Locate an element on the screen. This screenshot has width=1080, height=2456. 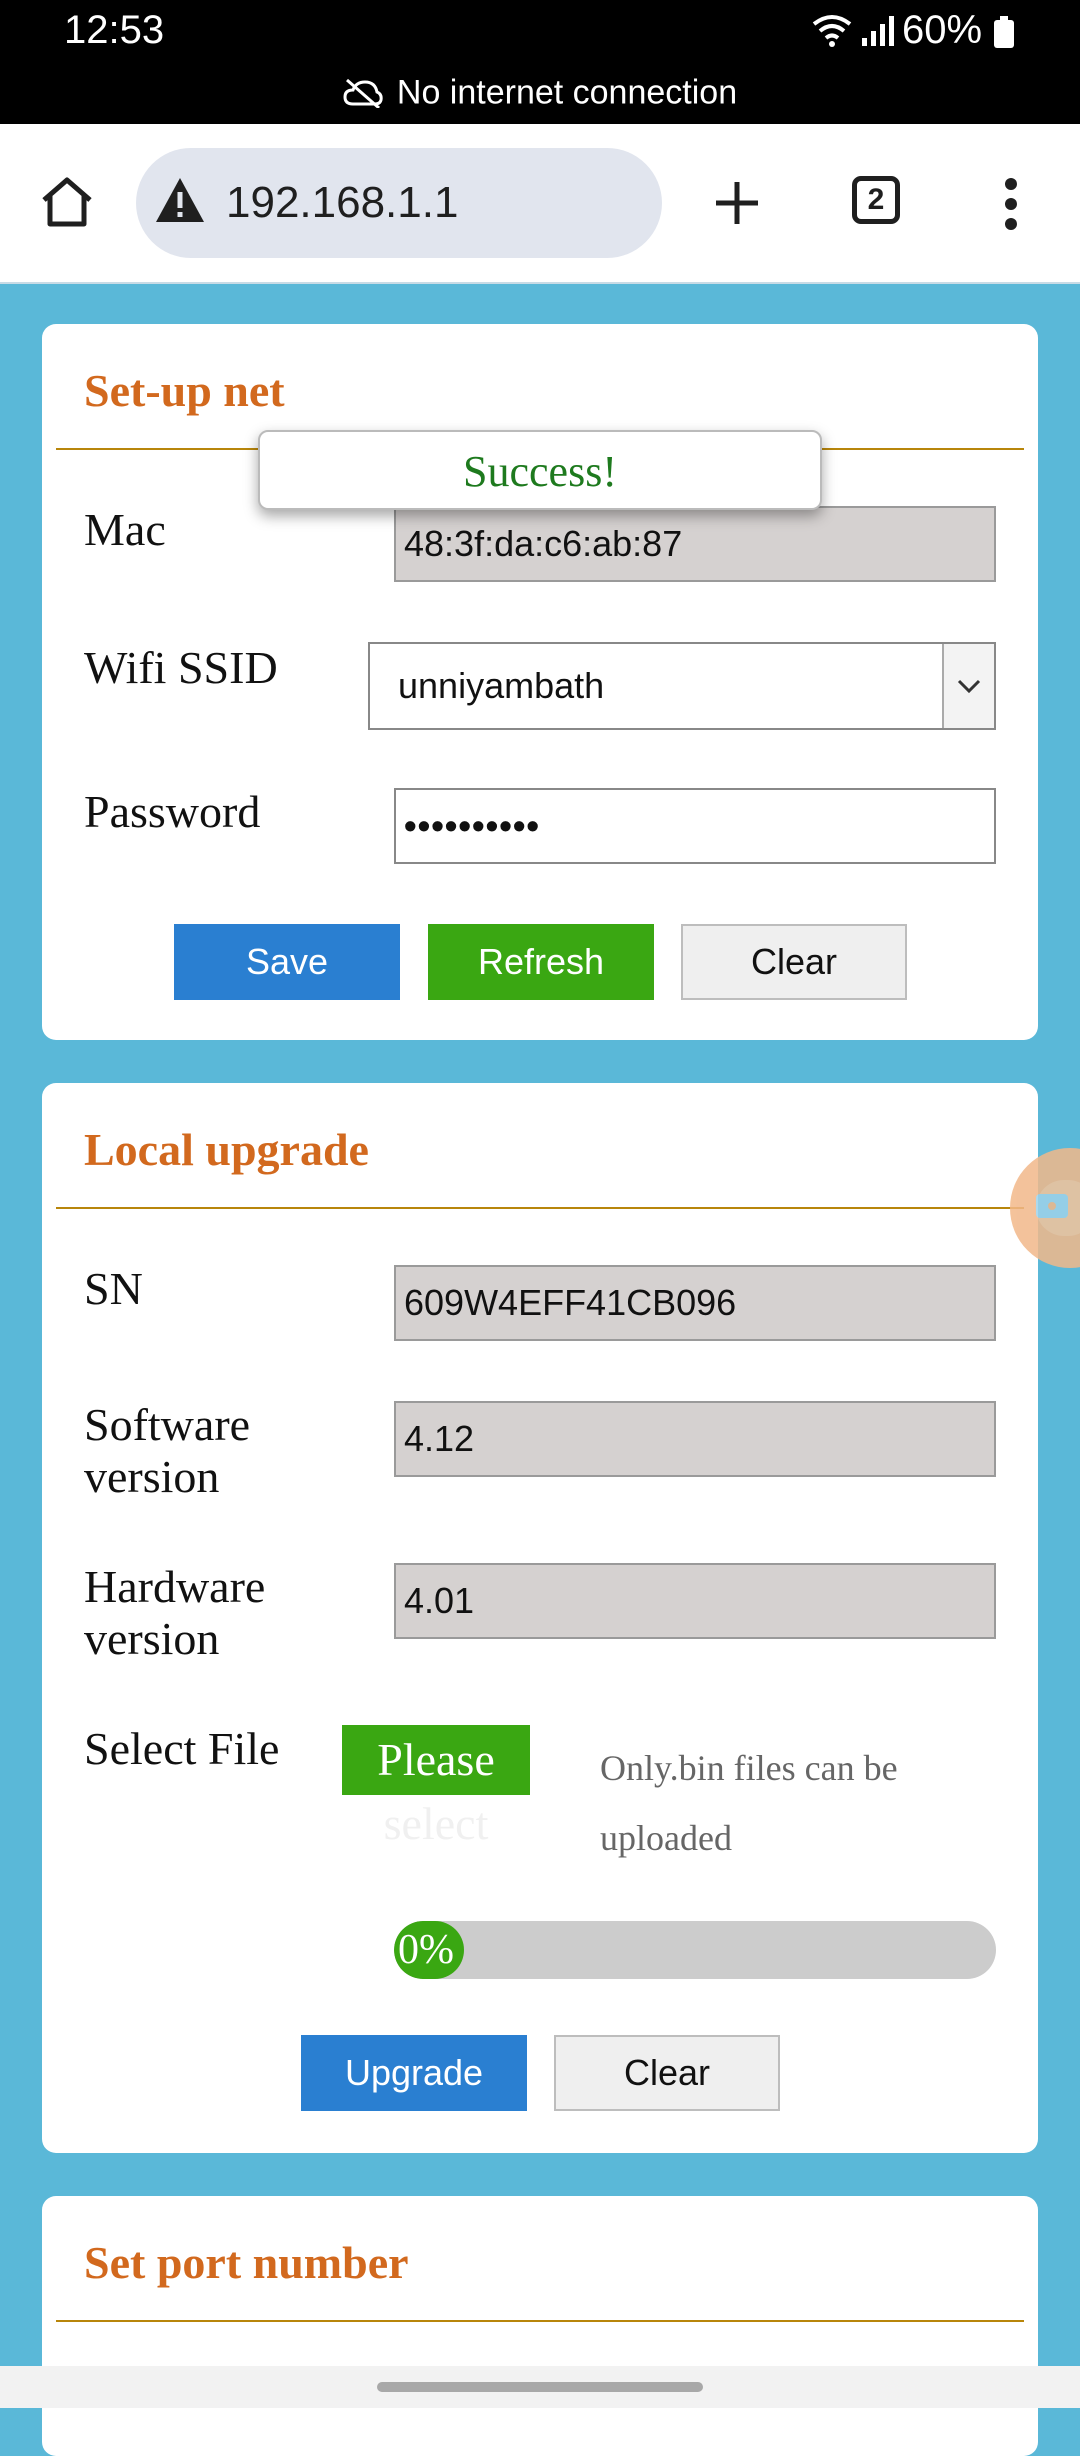
network-notice: No internet connection is located at coordinates (540, 92).